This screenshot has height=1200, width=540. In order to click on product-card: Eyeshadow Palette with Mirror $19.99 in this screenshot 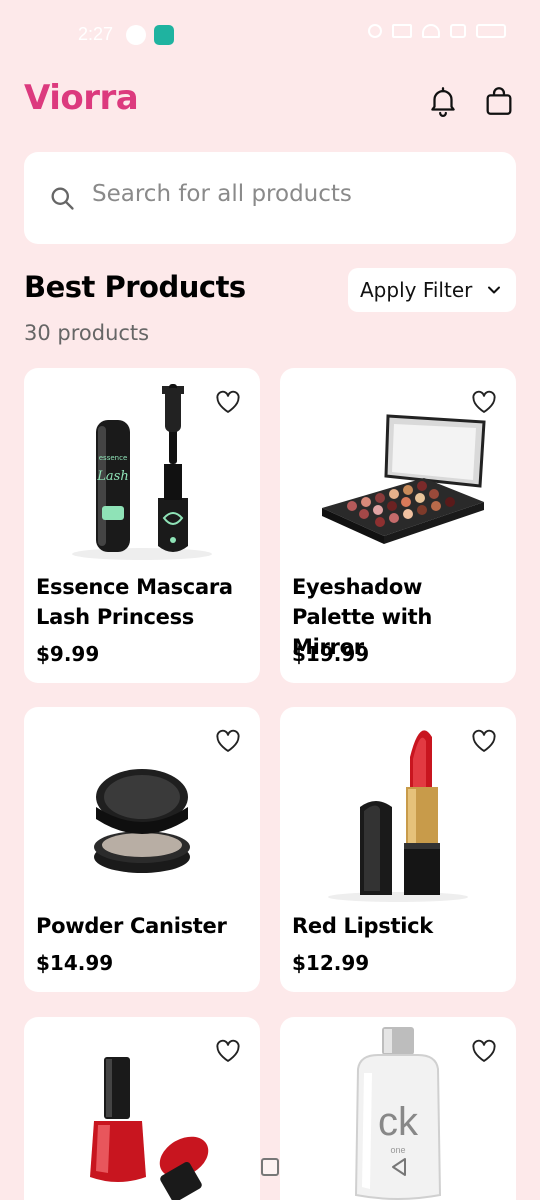, I will do `click(398, 525)`.